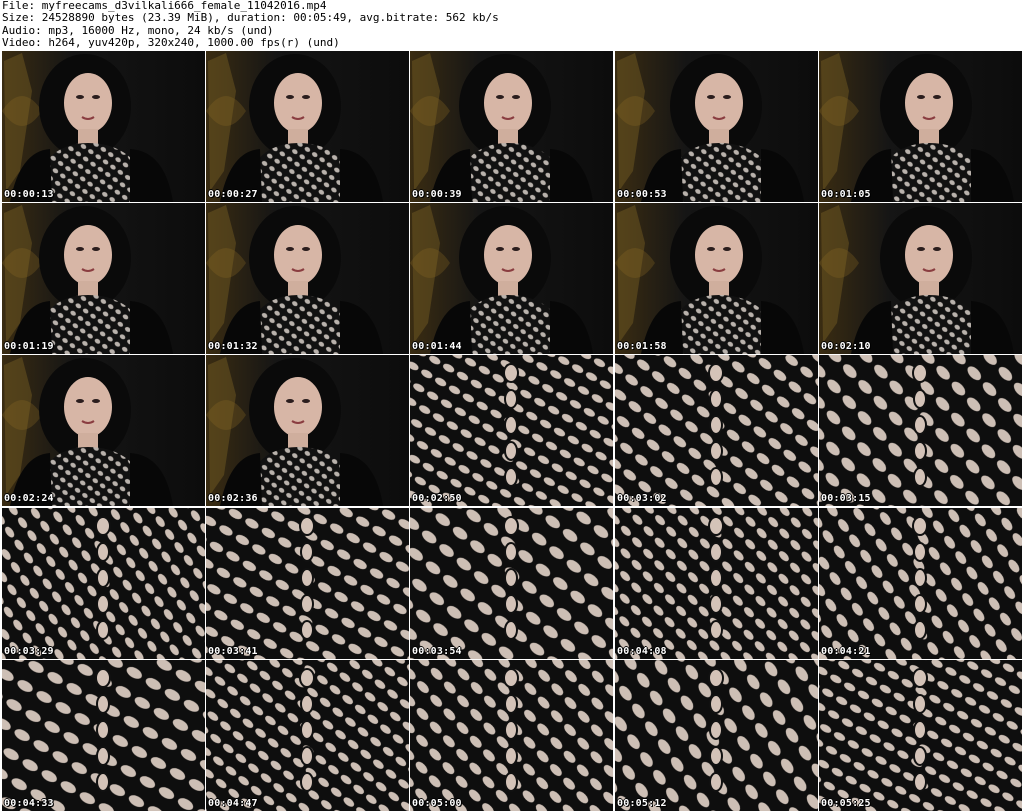  I want to click on thumbnail-frame: 00:03:15, so click(920, 430).